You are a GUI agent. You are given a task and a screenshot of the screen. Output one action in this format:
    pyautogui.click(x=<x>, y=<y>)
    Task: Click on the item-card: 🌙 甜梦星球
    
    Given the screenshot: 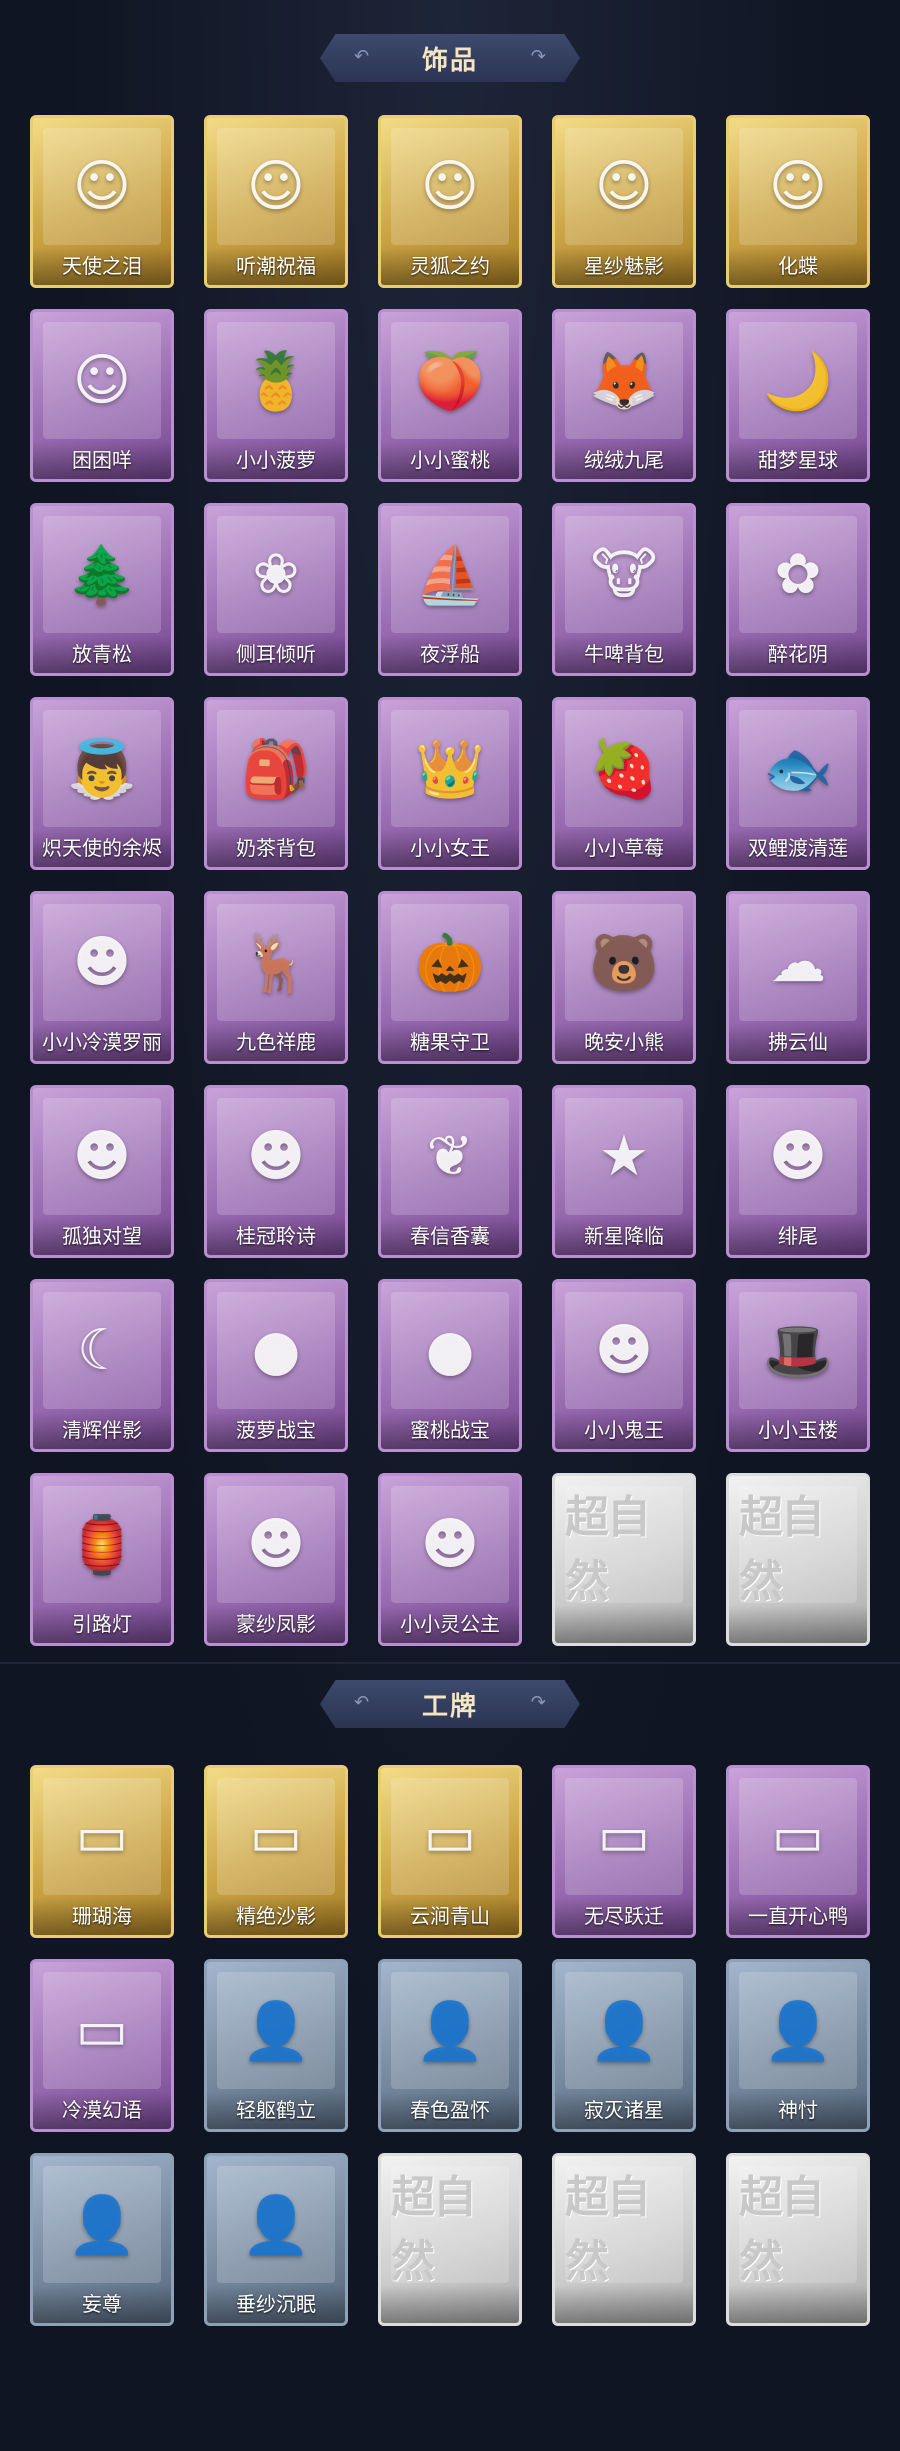 What is the action you would take?
    pyautogui.click(x=798, y=395)
    